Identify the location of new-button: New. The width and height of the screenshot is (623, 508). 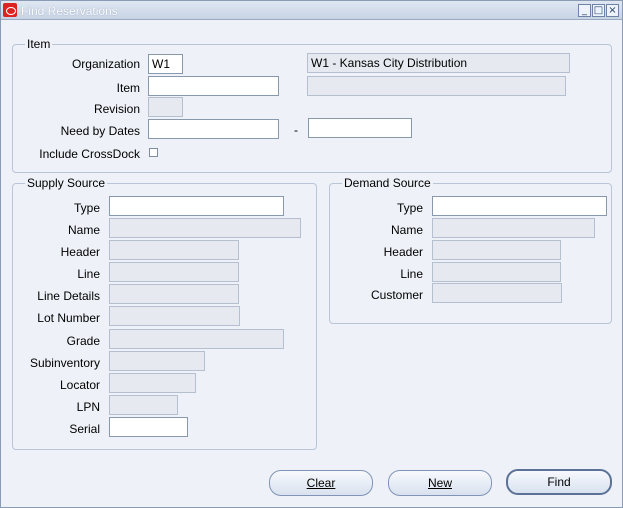
(440, 483).